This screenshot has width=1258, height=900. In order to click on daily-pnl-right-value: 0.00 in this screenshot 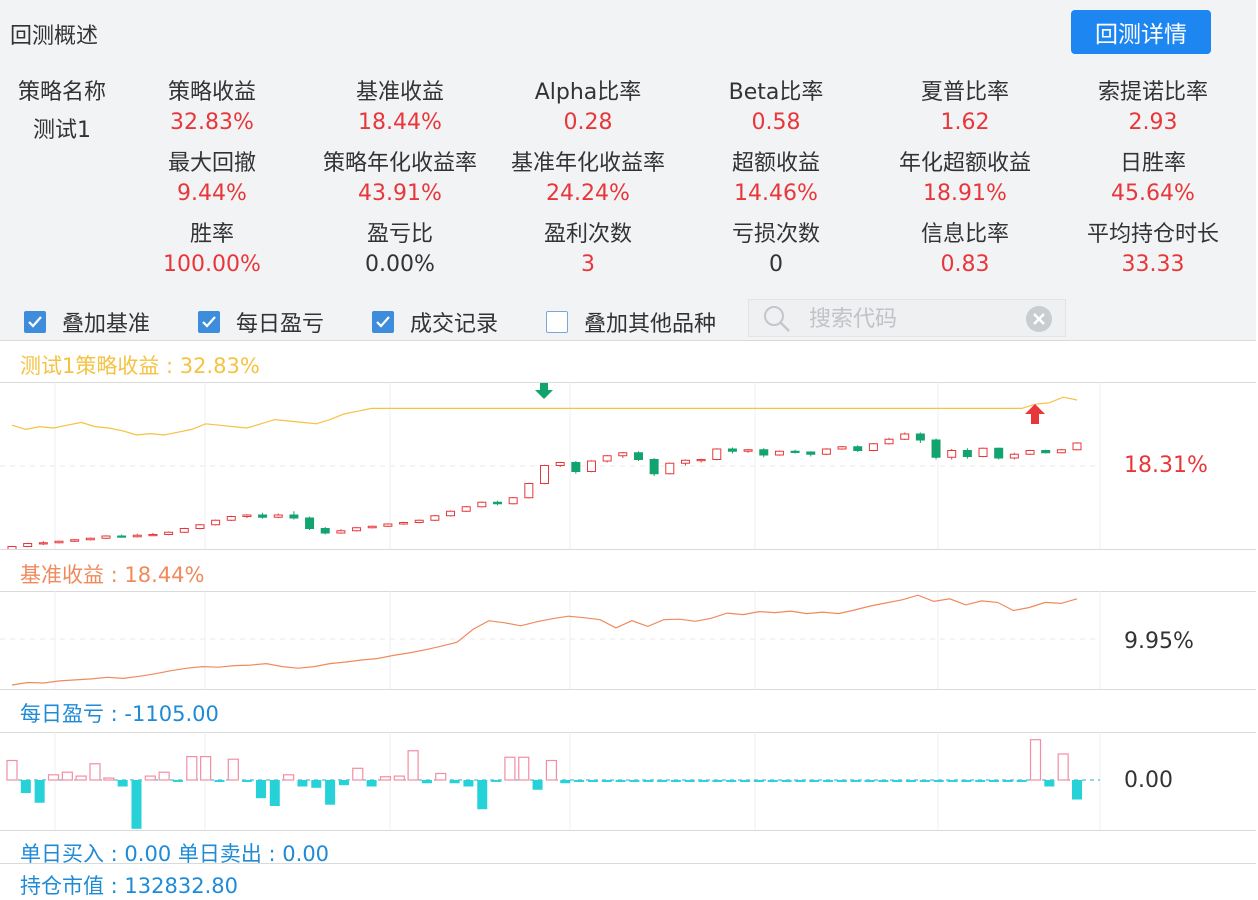, I will do `click(1148, 780)`.